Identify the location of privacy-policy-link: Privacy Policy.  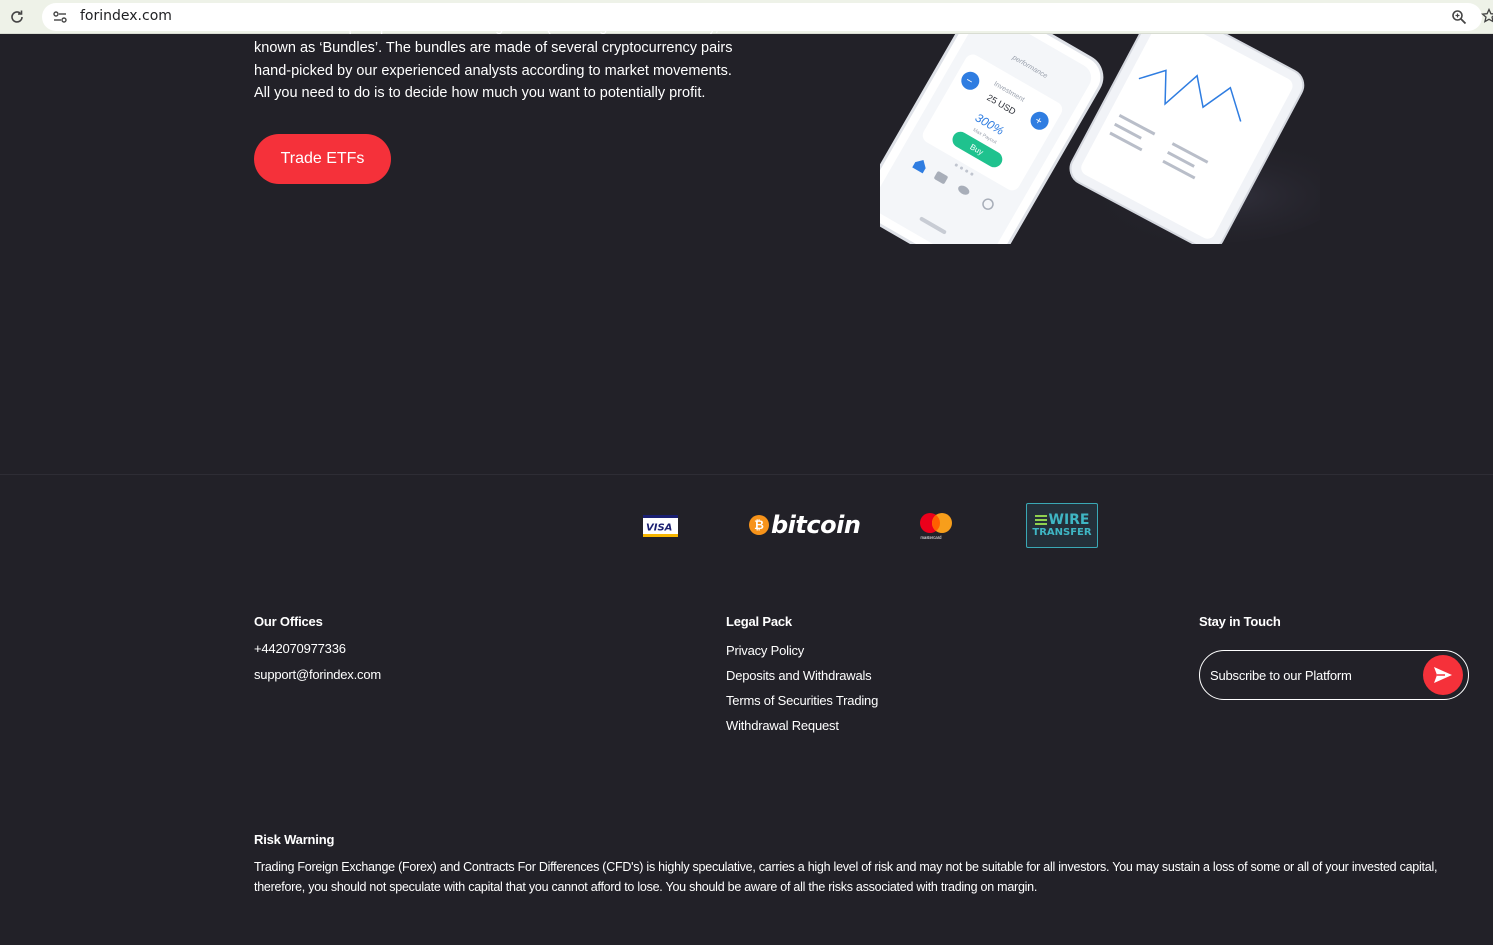
(765, 650).